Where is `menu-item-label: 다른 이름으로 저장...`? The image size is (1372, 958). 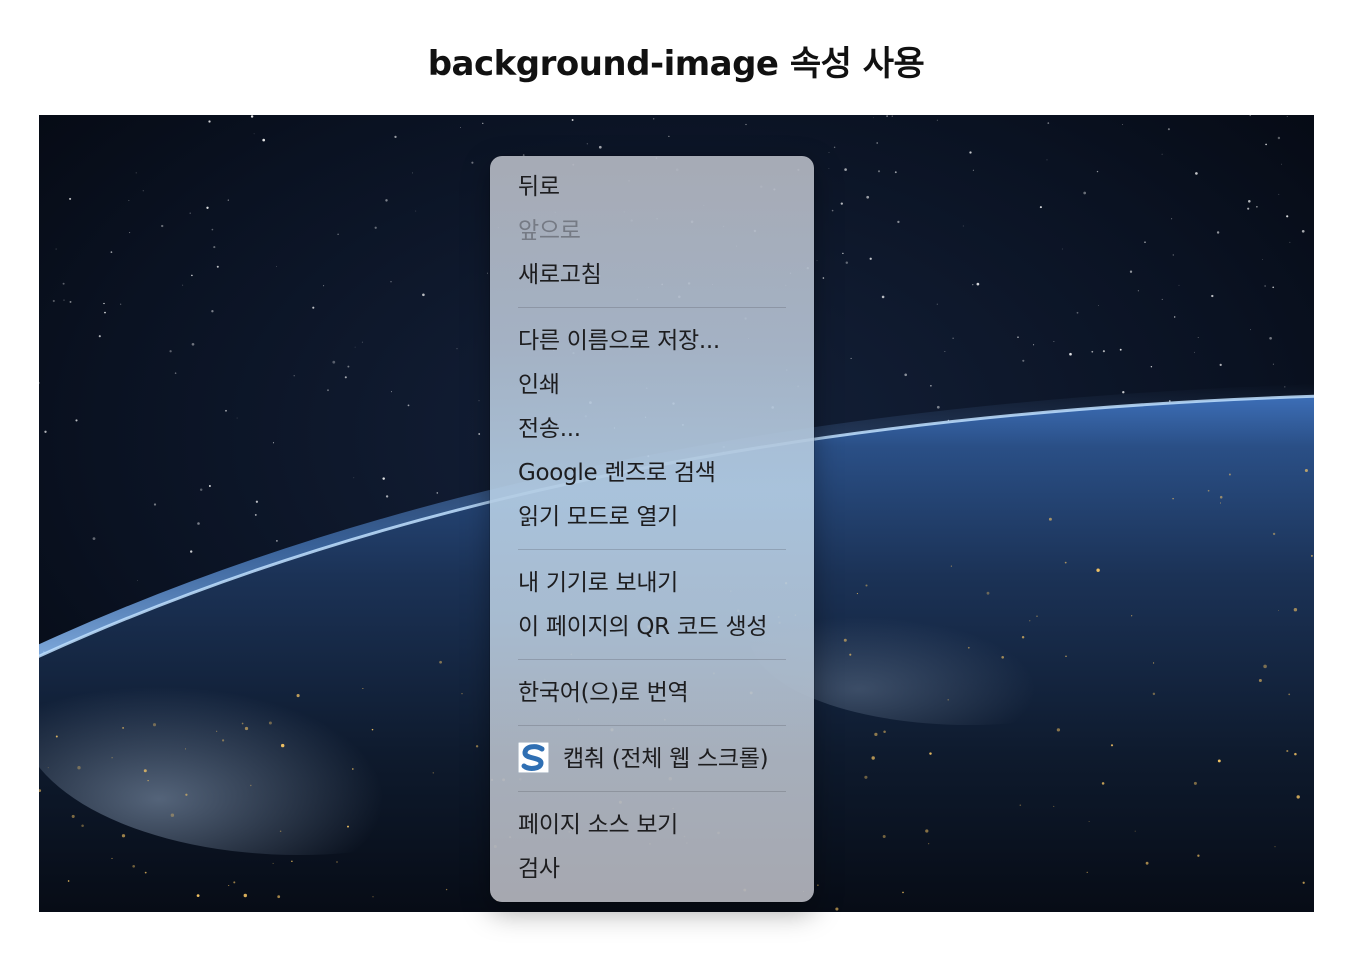
menu-item-label: 다른 이름으로 저장... is located at coordinates (619, 341).